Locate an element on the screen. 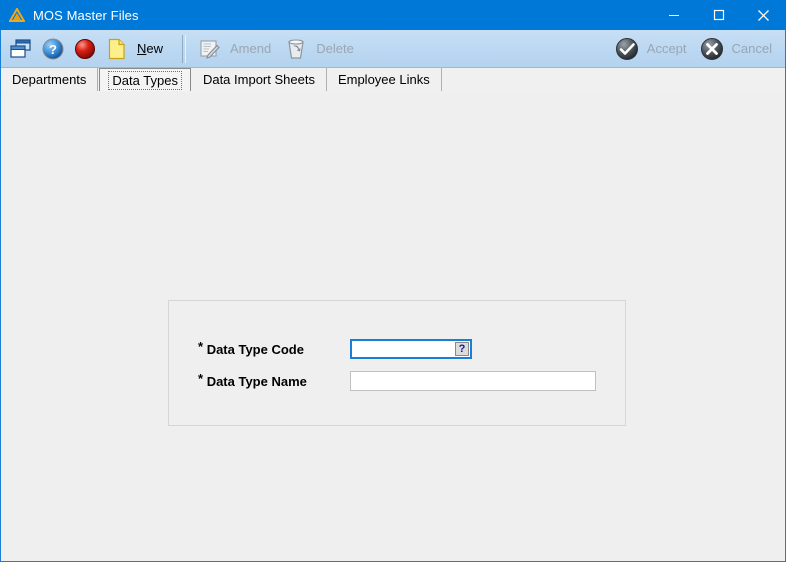  minimize-icon is located at coordinates (674, 15).